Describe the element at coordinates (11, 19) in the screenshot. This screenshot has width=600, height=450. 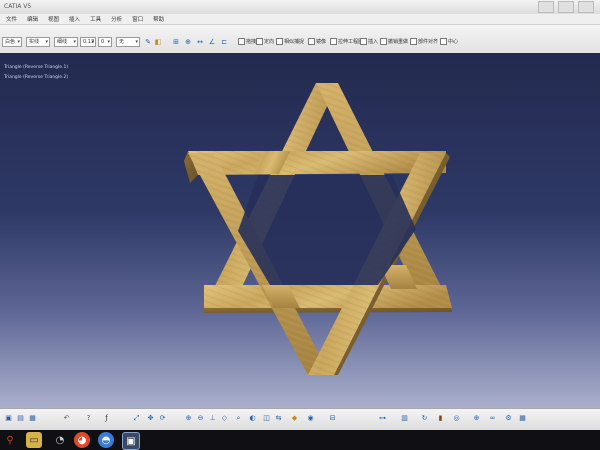
I see `menu-file: 文件` at that location.